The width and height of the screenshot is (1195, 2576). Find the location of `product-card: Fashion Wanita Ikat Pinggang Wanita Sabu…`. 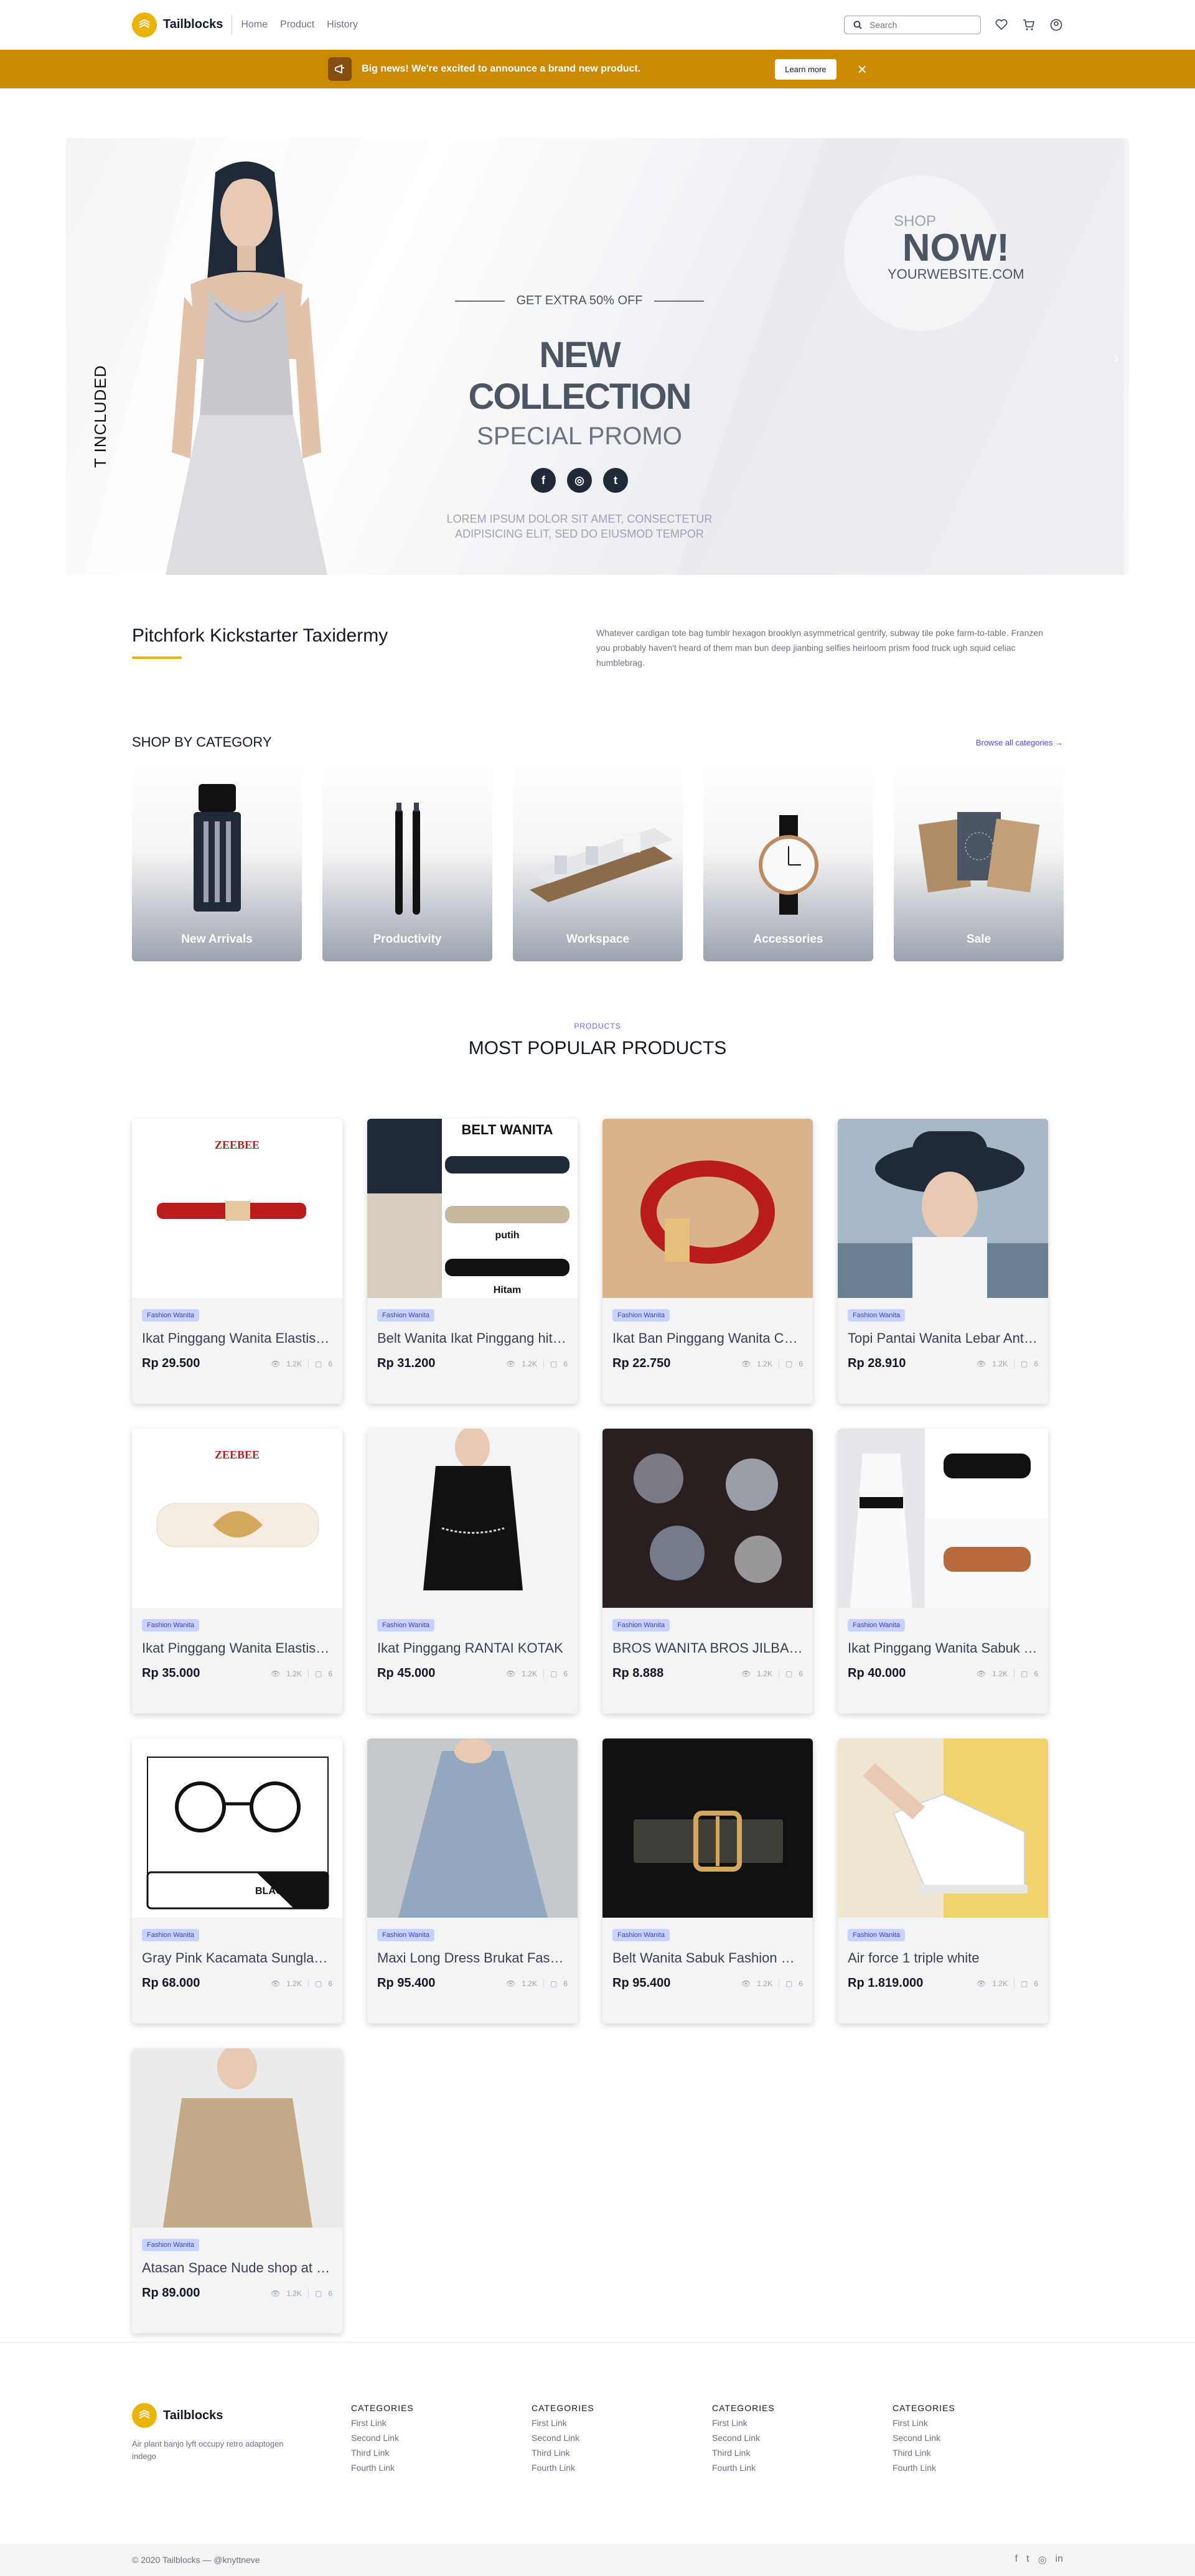

product-card: Fashion Wanita Ikat Pinggang Wanita Sabu… is located at coordinates (943, 1571).